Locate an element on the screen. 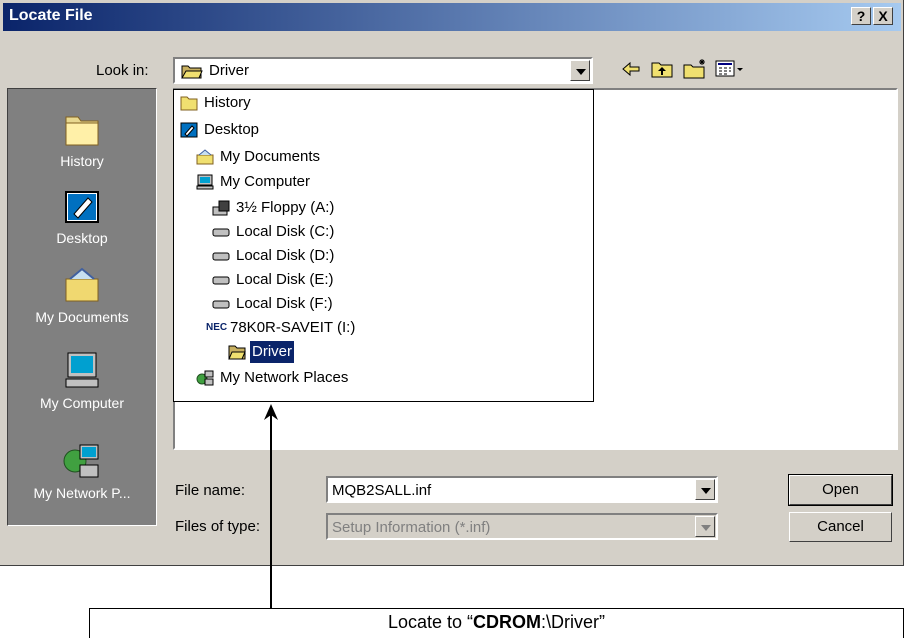 This screenshot has height=638, width=904. open-button: Open is located at coordinates (840, 490).